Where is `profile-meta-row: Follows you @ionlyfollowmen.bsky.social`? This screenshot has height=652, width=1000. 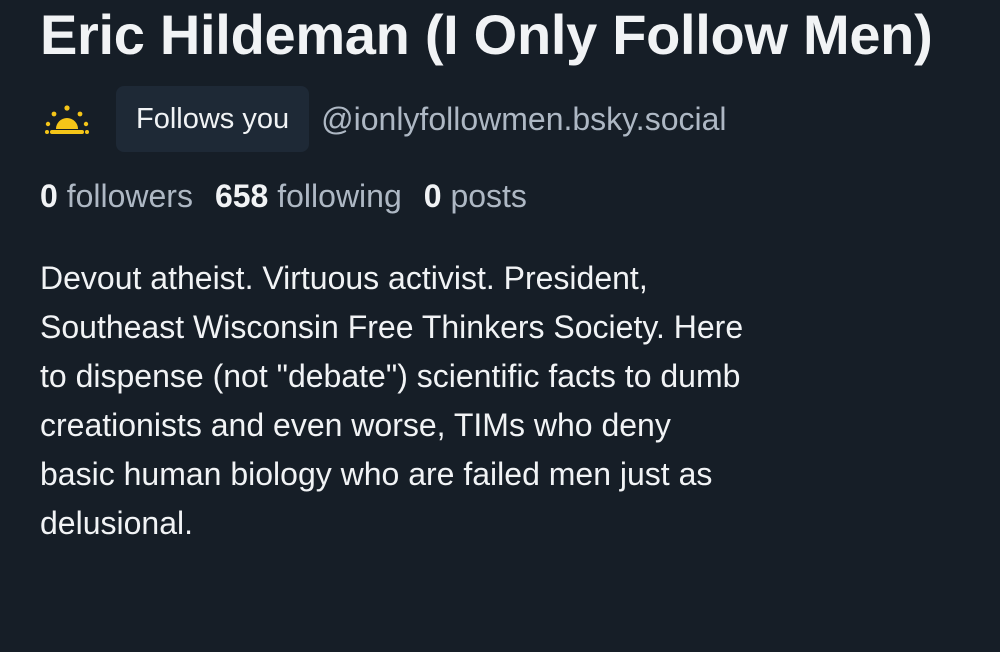
profile-meta-row: Follows you @ionlyfollowmen.bsky.social is located at coordinates (505, 119).